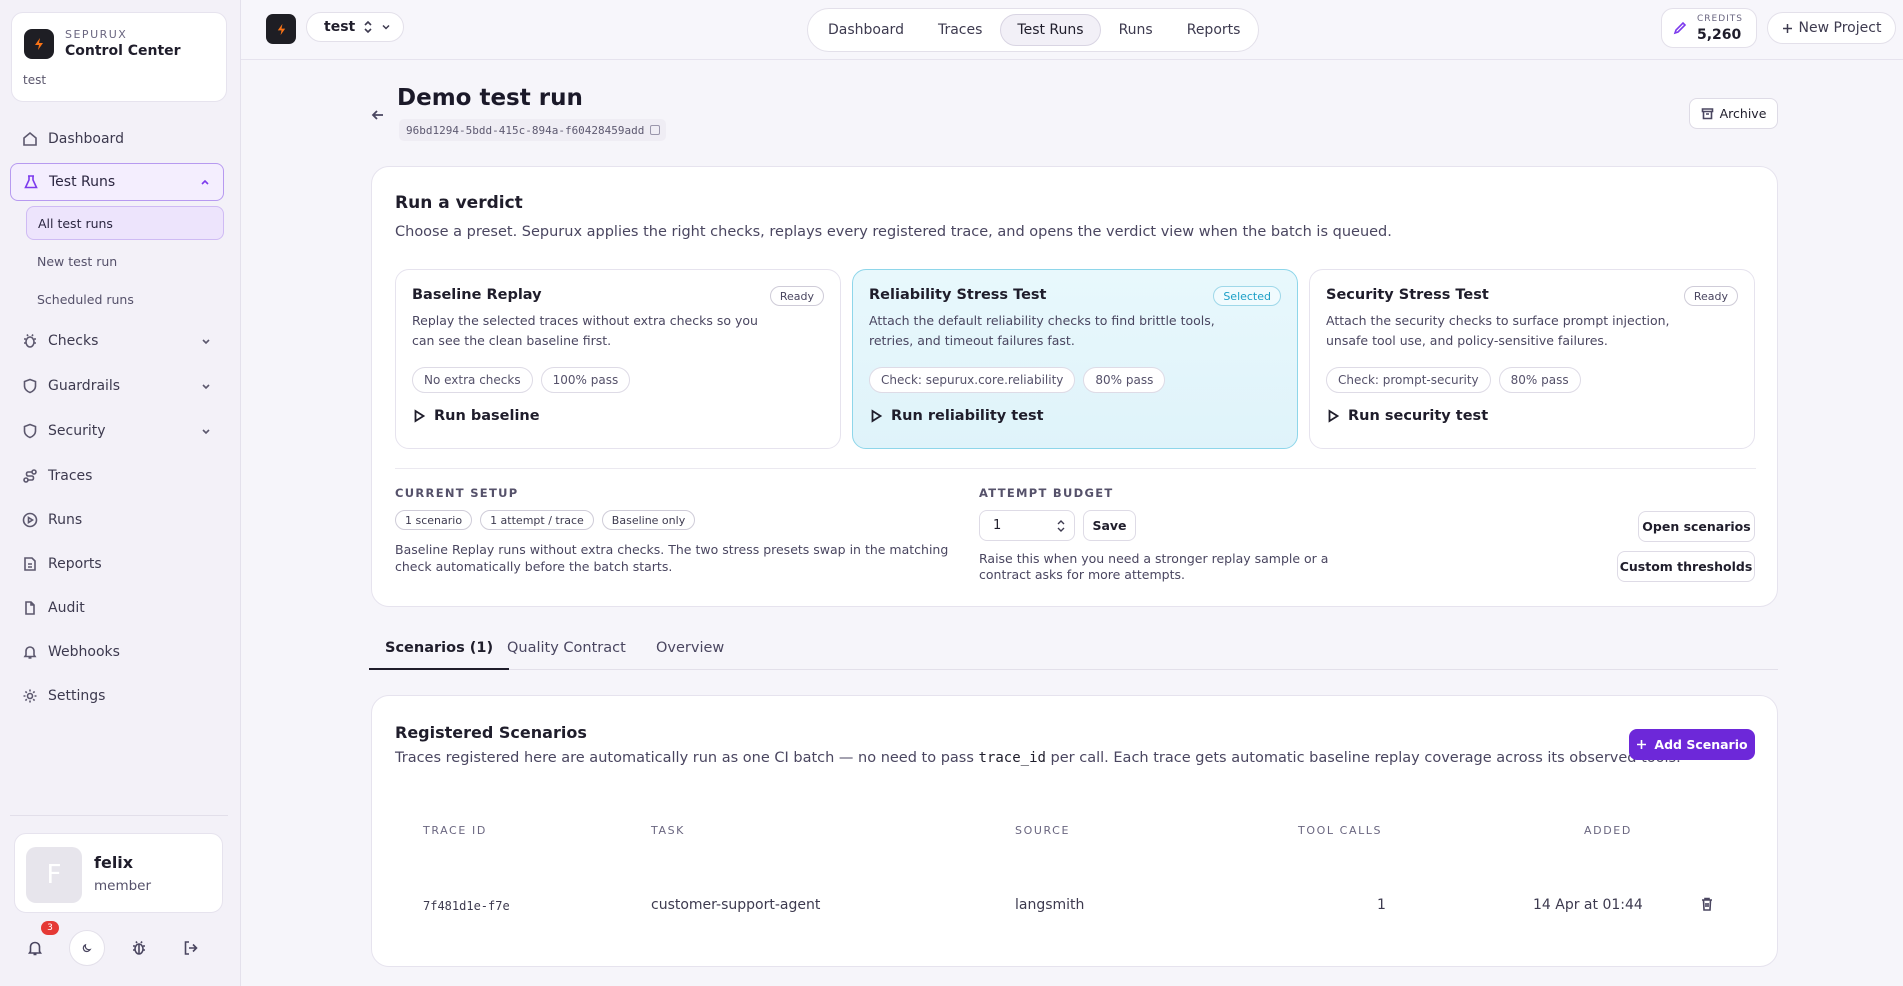 Image resolution: width=1903 pixels, height=986 pixels. Describe the element at coordinates (82, 182) in the screenshot. I see `sidebar-item-label: Test Runs` at that location.